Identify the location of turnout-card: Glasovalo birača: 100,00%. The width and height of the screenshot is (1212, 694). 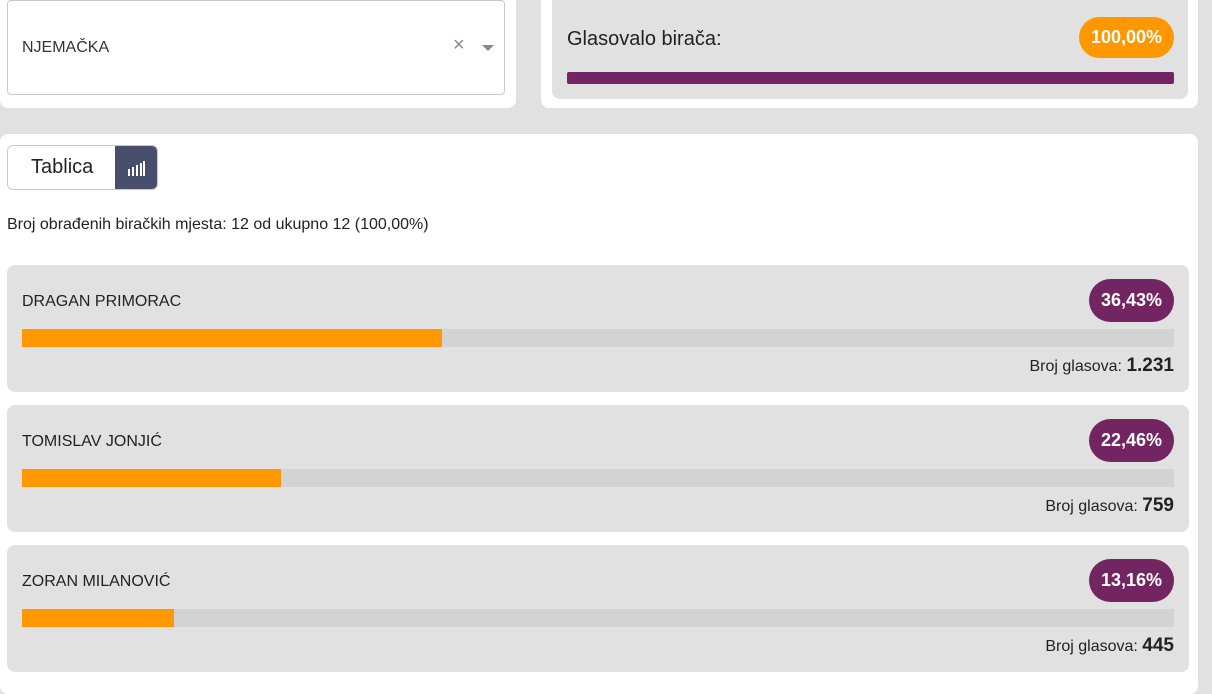
(869, 54).